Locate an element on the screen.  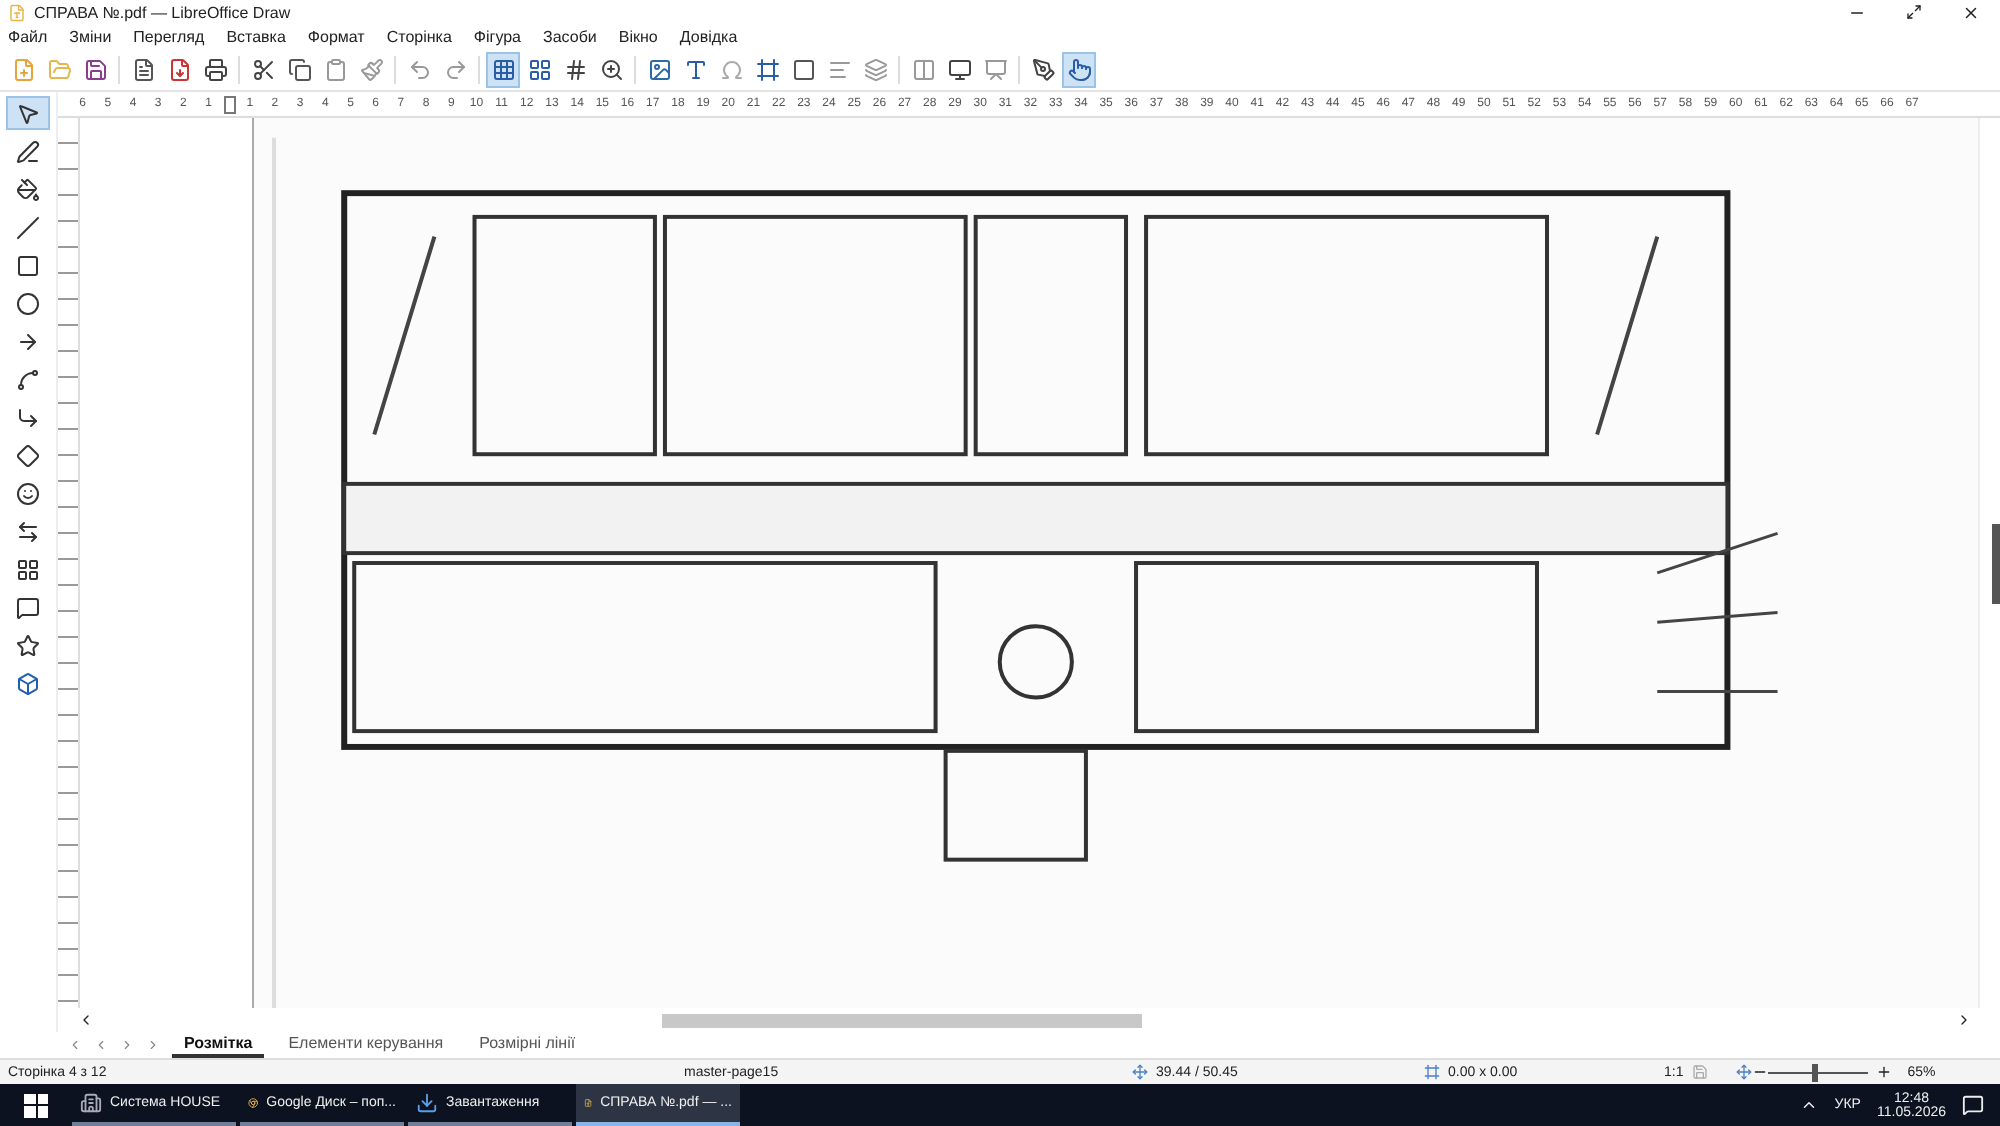
align-icon is located at coordinates (839, 70).